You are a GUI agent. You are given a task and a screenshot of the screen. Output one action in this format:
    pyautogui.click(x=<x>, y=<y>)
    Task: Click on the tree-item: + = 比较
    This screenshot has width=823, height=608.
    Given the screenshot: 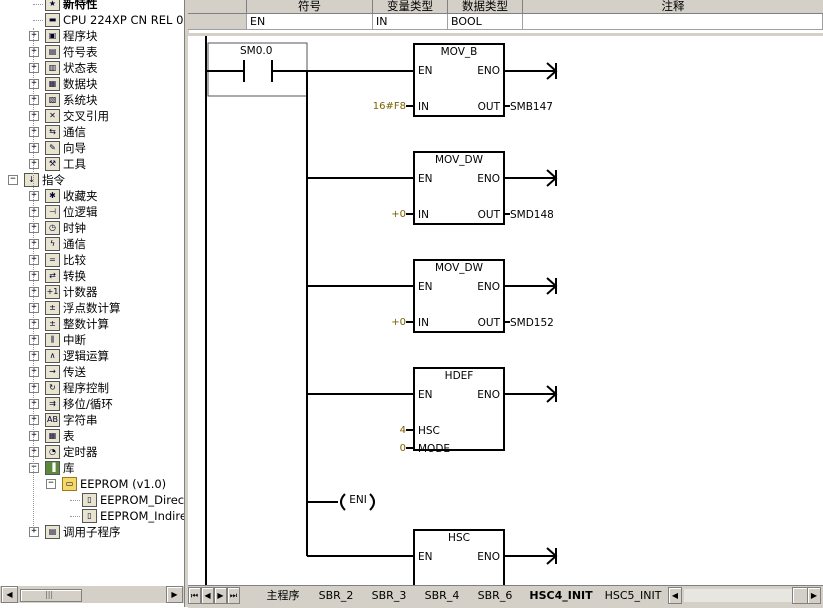 What is the action you would take?
    pyautogui.click(x=92, y=260)
    